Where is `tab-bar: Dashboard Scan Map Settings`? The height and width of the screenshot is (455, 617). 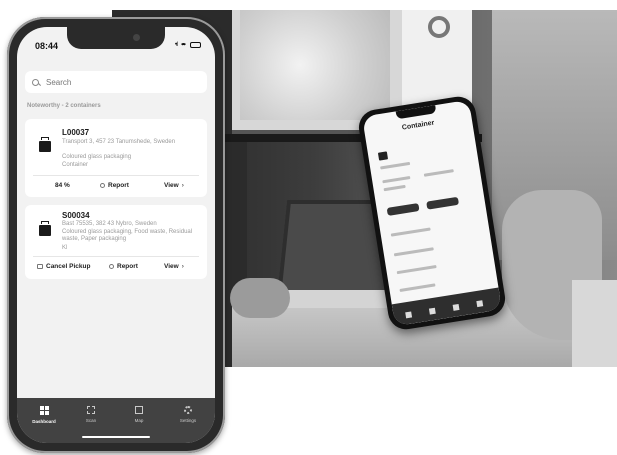 tab-bar: Dashboard Scan Map Settings is located at coordinates (116, 420).